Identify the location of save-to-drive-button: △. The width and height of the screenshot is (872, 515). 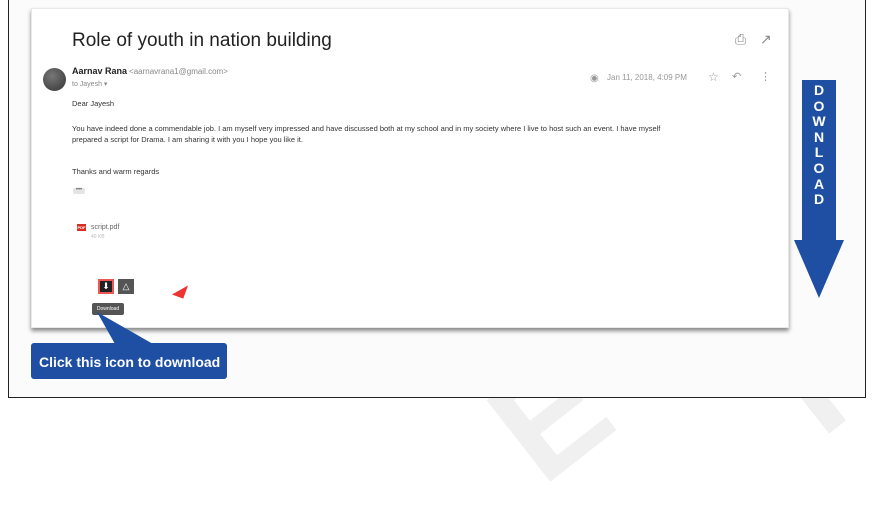
(126, 286).